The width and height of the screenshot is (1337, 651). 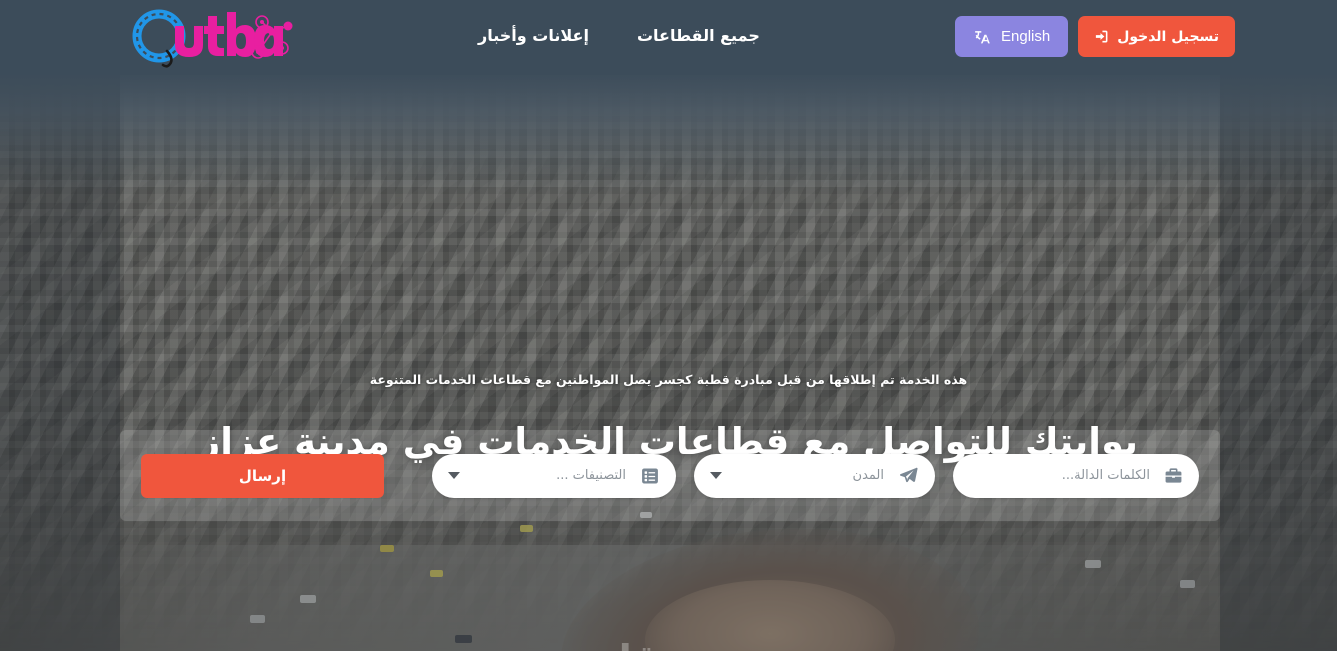 What do you see at coordinates (650, 476) in the screenshot?
I see `list-icon` at bounding box center [650, 476].